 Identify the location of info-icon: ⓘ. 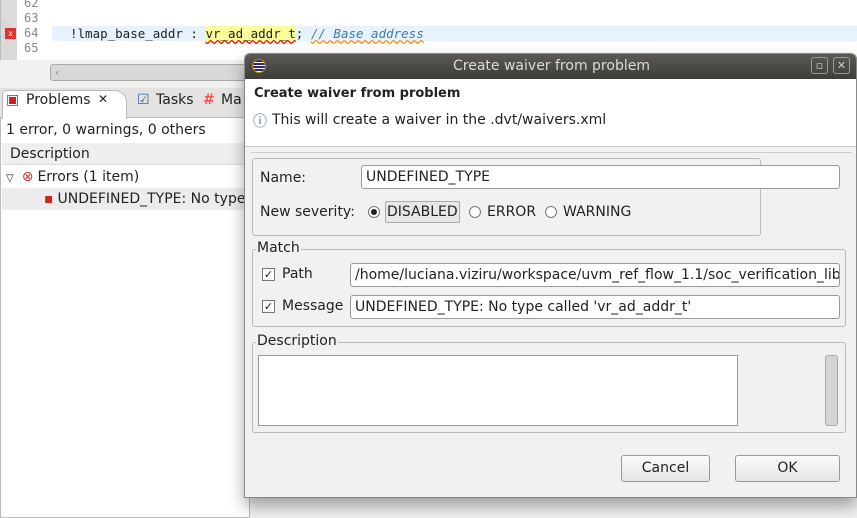
(260, 122).